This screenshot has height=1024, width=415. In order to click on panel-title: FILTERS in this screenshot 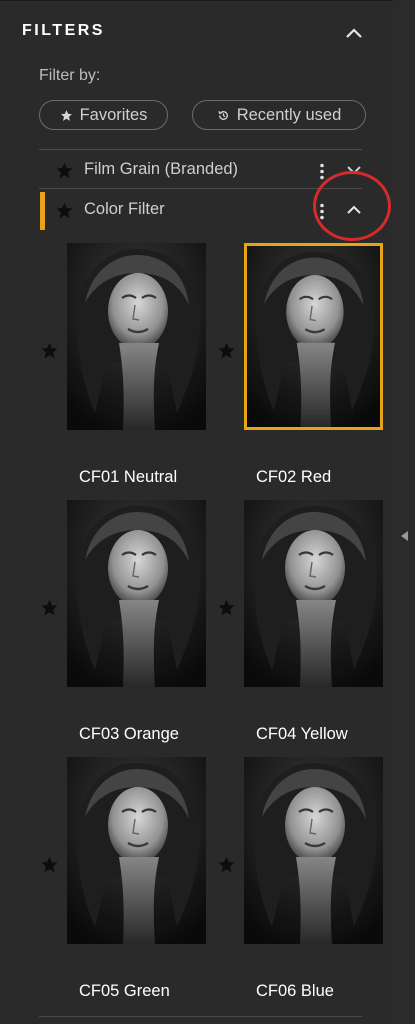, I will do `click(63, 30)`.